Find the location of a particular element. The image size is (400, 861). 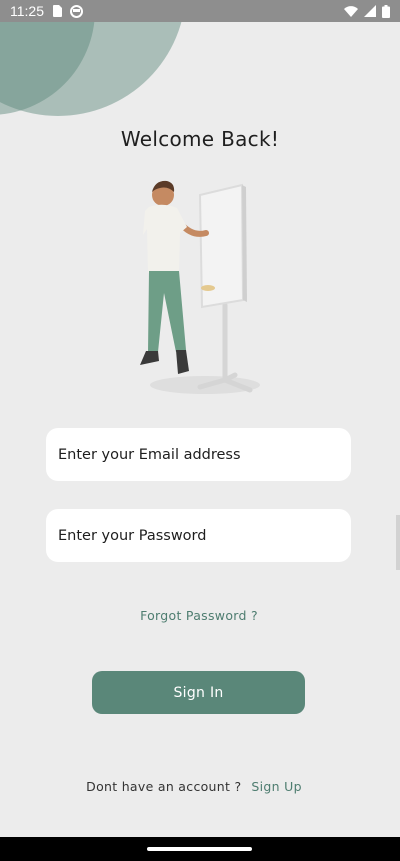

forgot-password-link: Forgot Password ? is located at coordinates (199, 615).